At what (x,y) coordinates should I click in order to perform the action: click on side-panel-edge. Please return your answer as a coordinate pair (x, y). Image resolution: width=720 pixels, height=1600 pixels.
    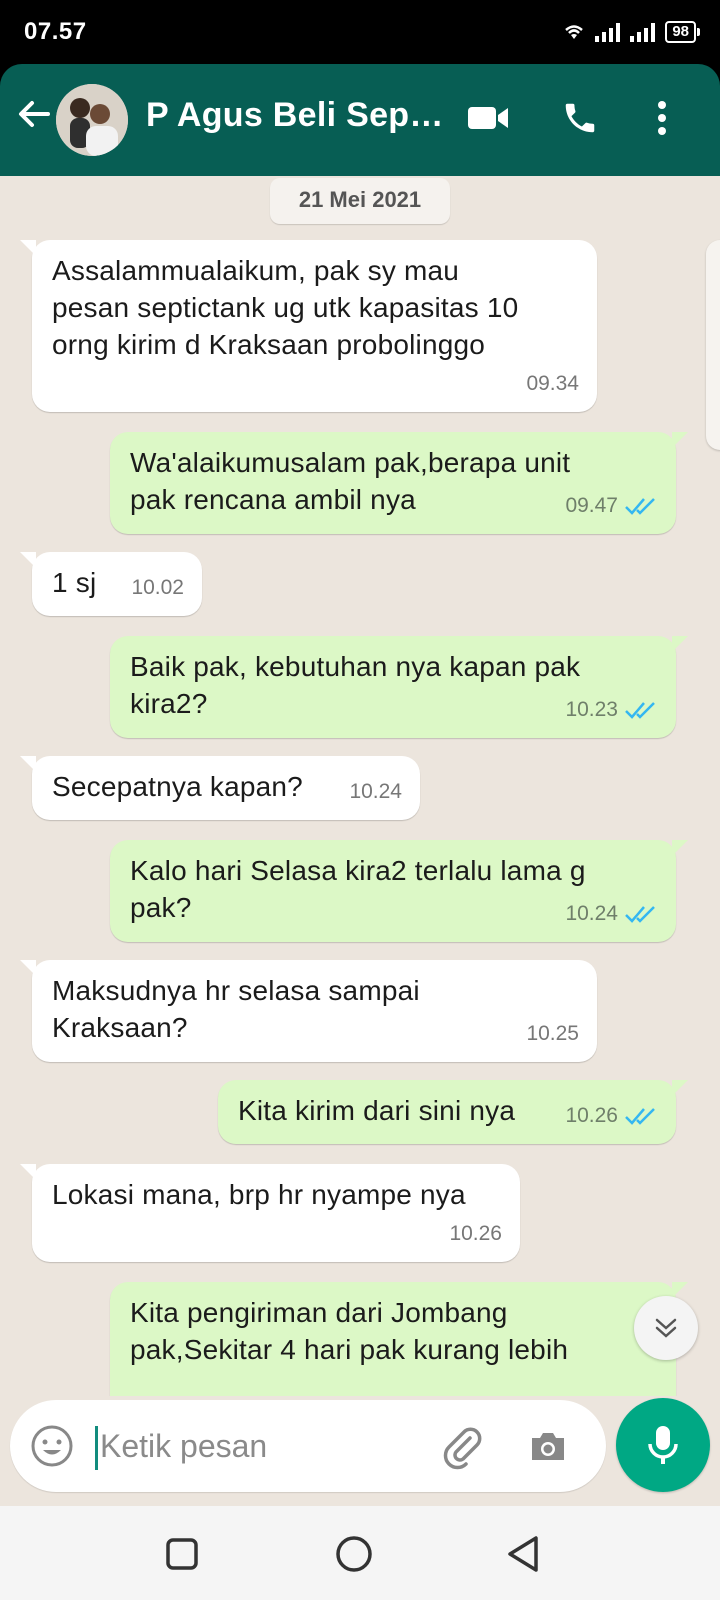
    Looking at the image, I should click on (713, 345).